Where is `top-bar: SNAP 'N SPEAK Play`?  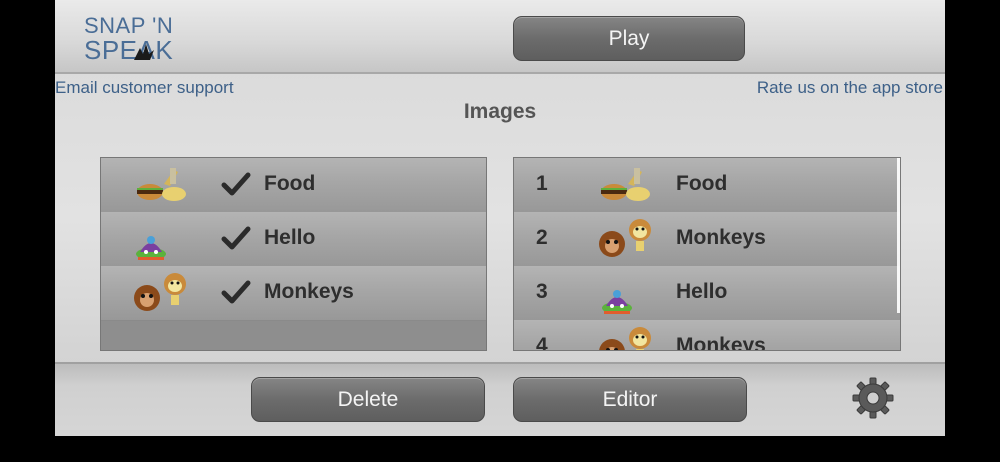 top-bar: SNAP 'N SPEAK Play is located at coordinates (500, 37).